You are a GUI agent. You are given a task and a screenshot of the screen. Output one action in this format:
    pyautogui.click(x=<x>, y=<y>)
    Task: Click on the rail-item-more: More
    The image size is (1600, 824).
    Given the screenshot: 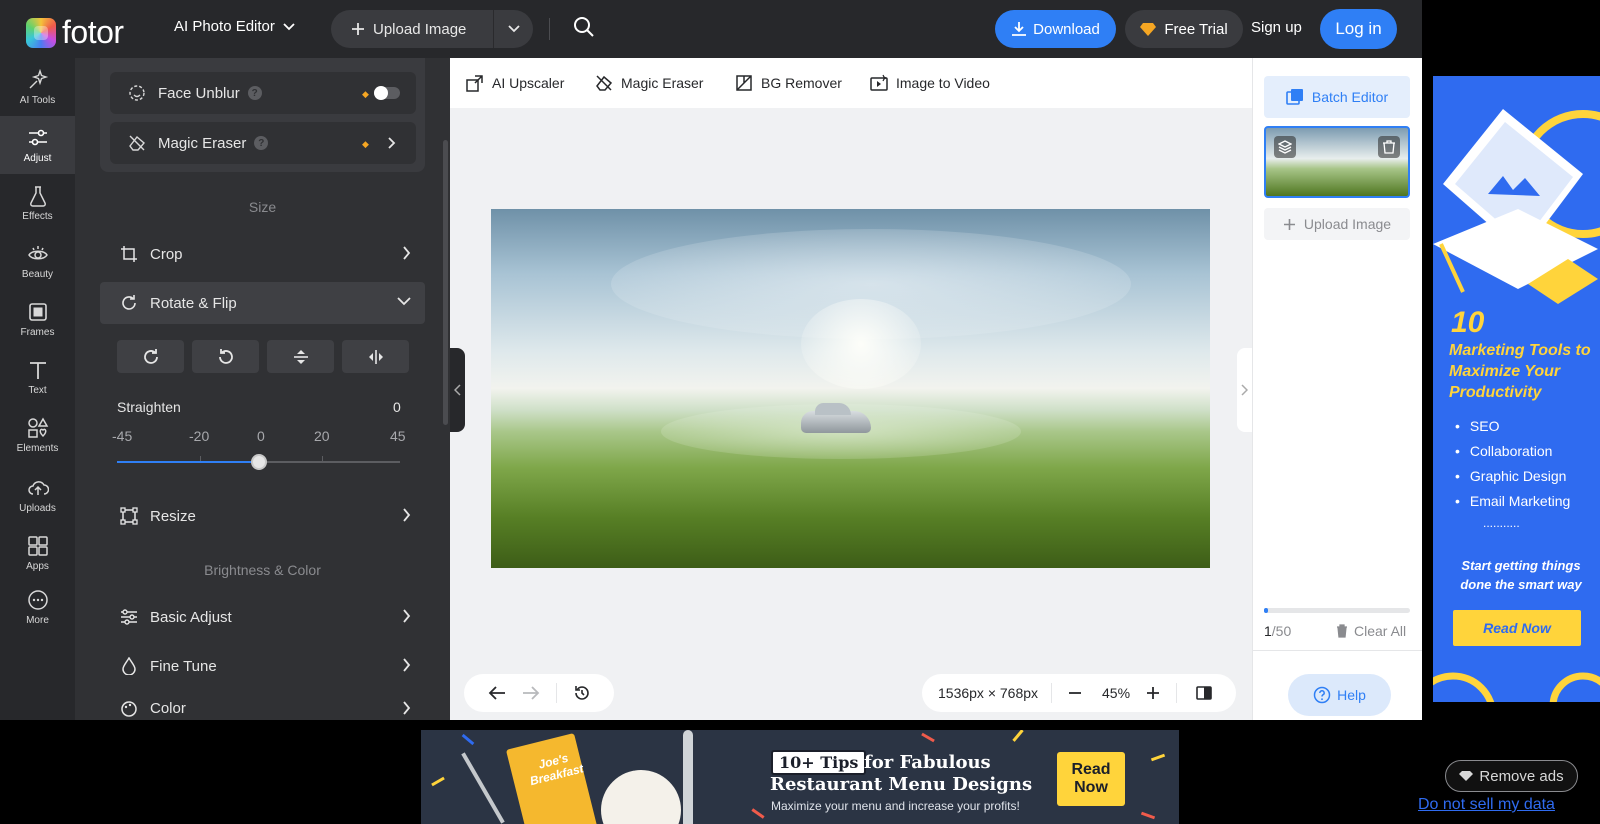 What is the action you would take?
    pyautogui.click(x=37, y=607)
    